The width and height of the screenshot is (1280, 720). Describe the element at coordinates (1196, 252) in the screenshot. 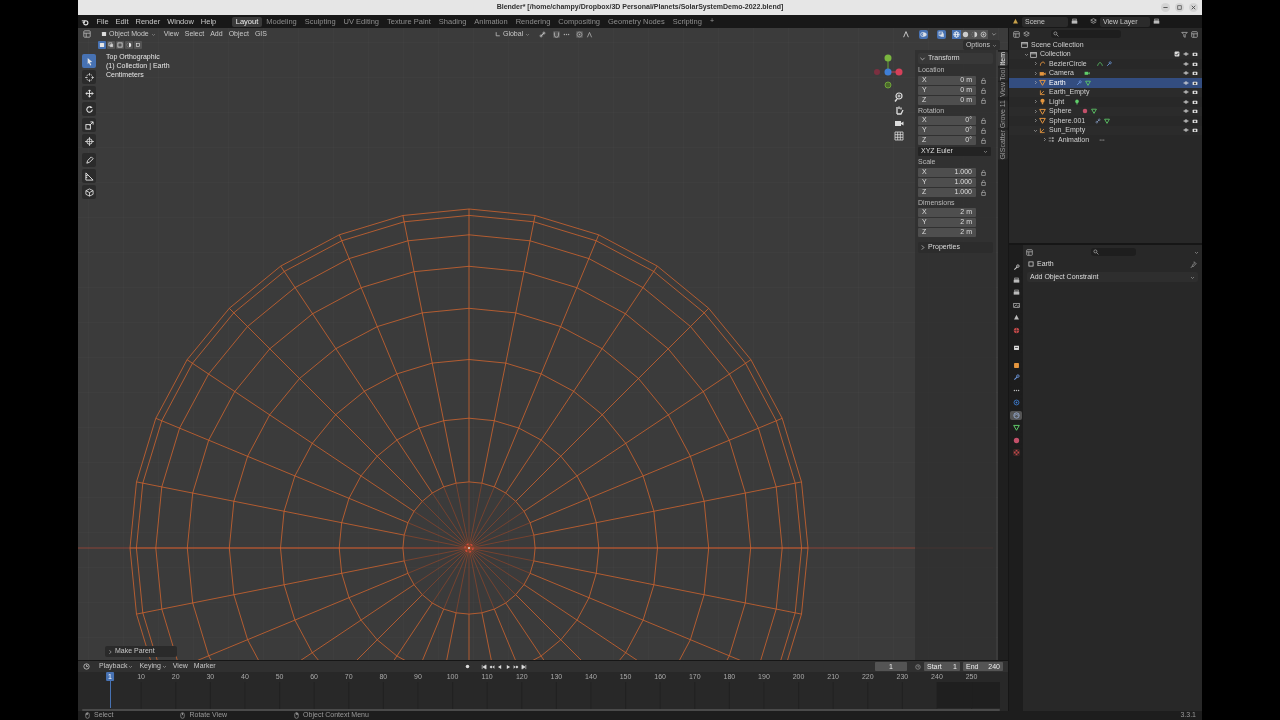

I see `chevron-icon` at that location.